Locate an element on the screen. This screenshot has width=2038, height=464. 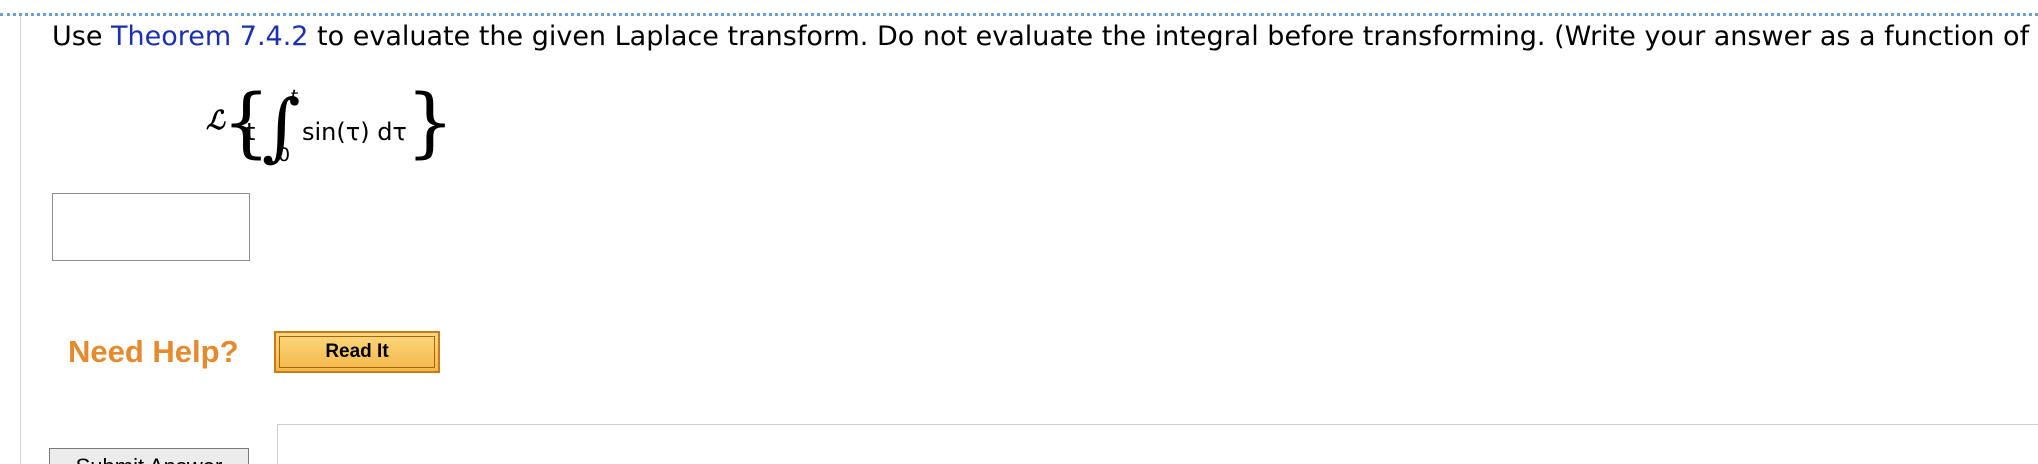
laplace-expression: ℒ { t ∫ t 0 sin(τ) dτ } is located at coordinates (330, 127).